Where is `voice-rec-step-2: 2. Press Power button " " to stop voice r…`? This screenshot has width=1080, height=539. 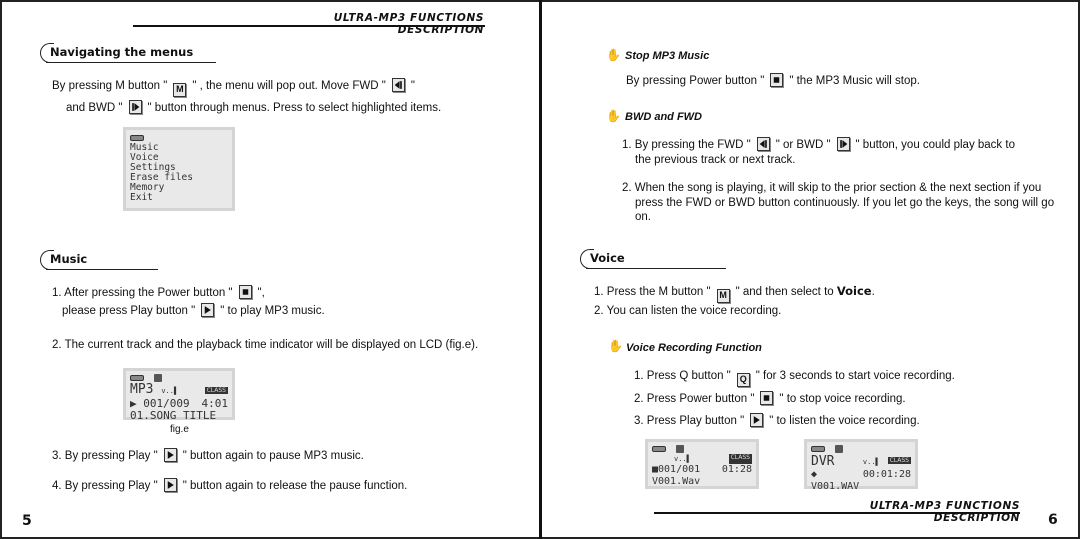 voice-rec-step-2: 2. Press Power button " " to stop voice r… is located at coordinates (770, 398).